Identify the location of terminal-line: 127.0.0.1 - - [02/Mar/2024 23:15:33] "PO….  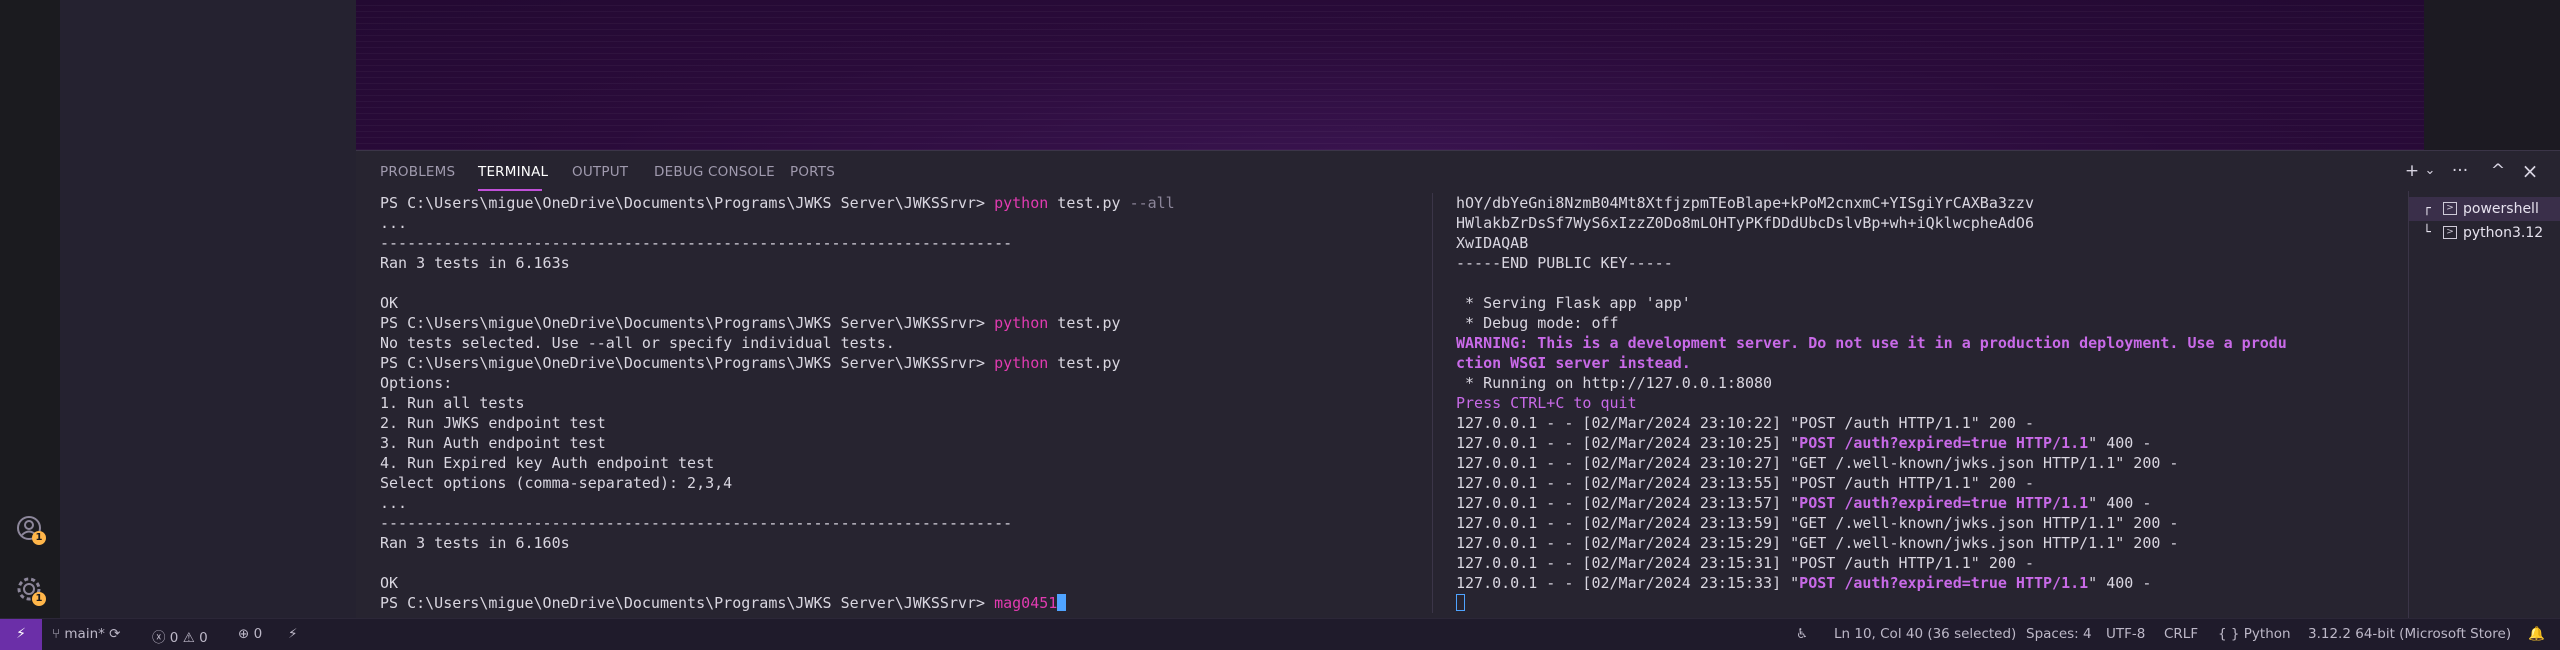
(1871, 583).